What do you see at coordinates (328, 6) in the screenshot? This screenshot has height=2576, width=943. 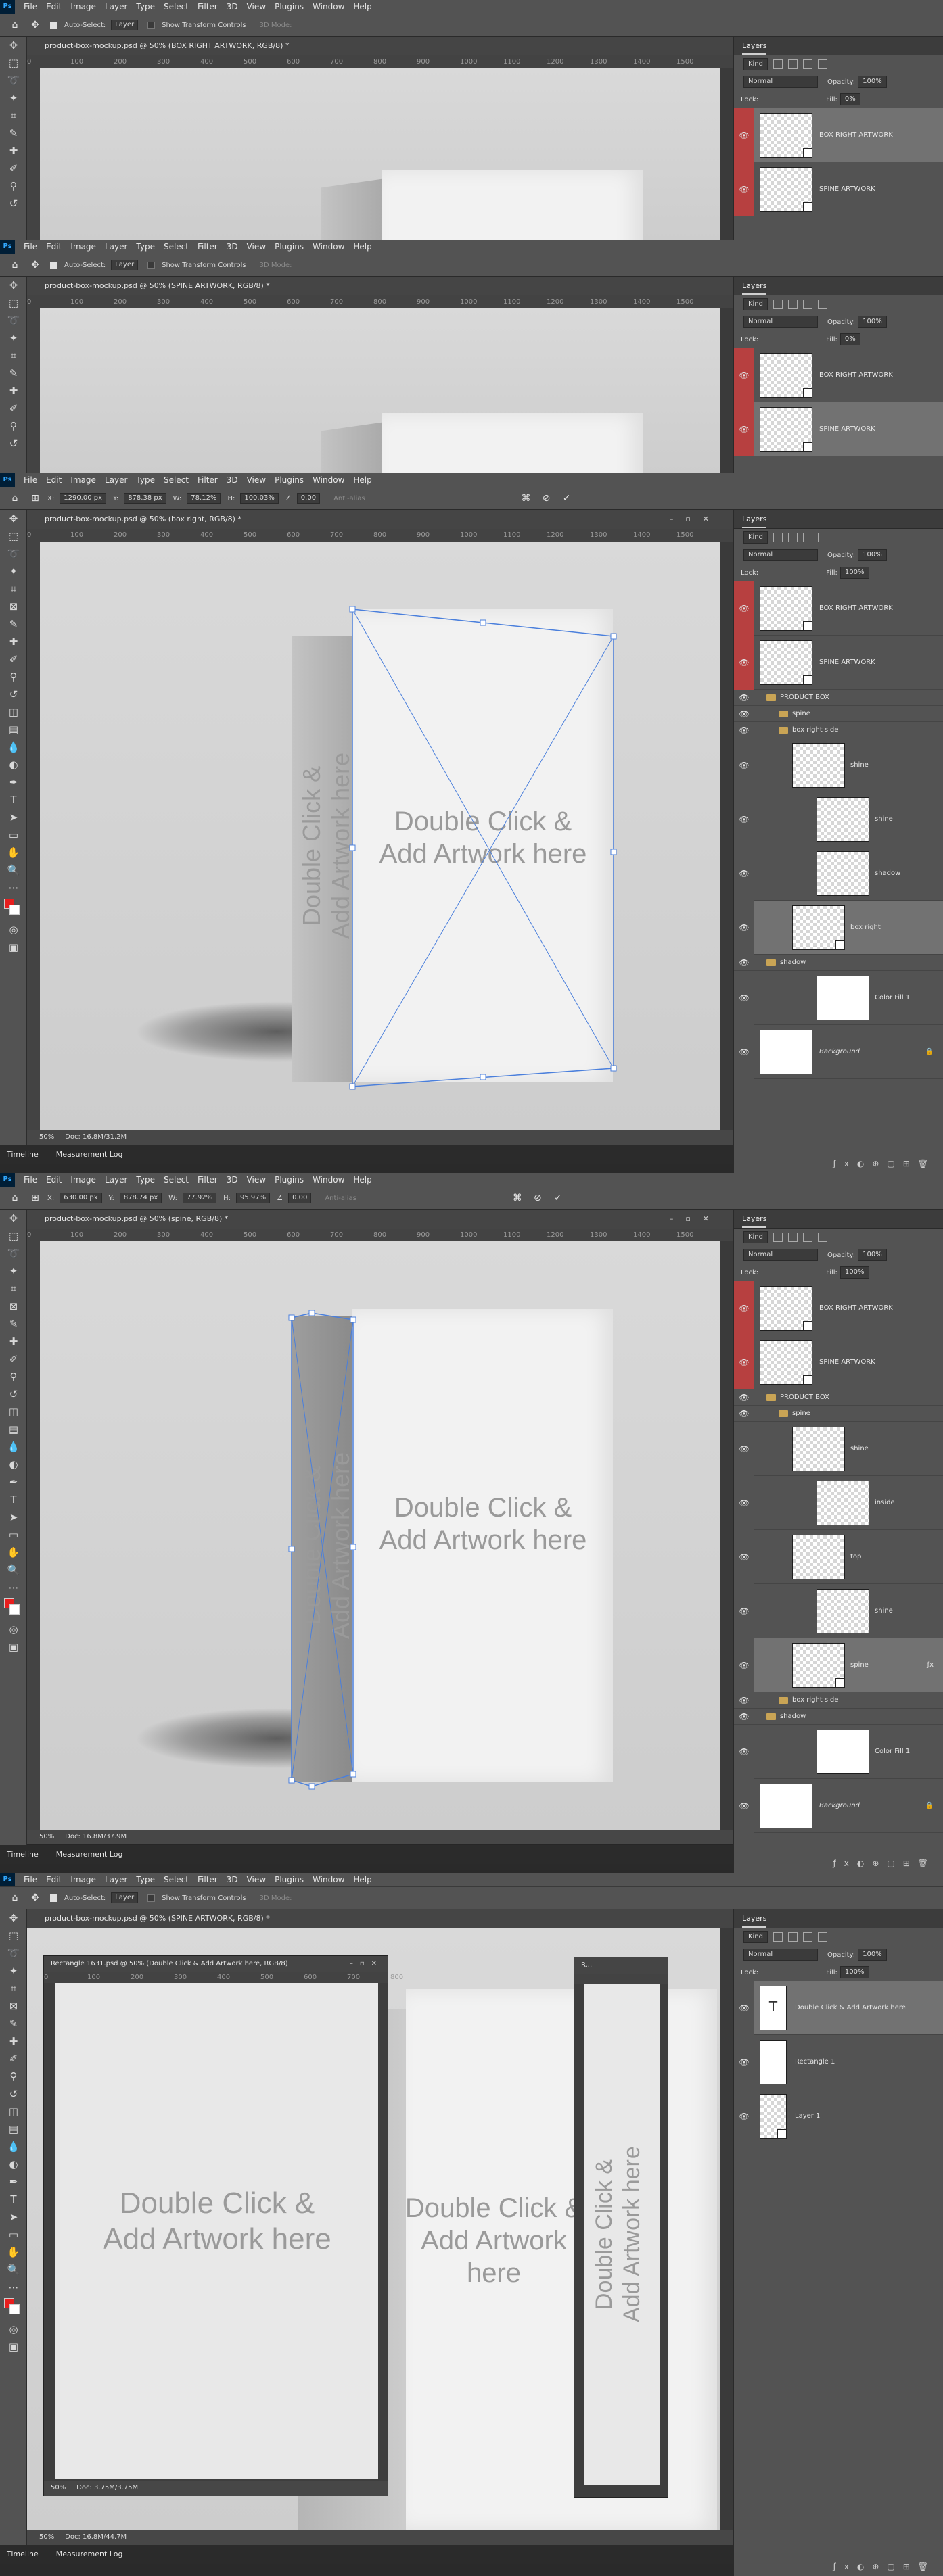 I see `menu-window: Window` at bounding box center [328, 6].